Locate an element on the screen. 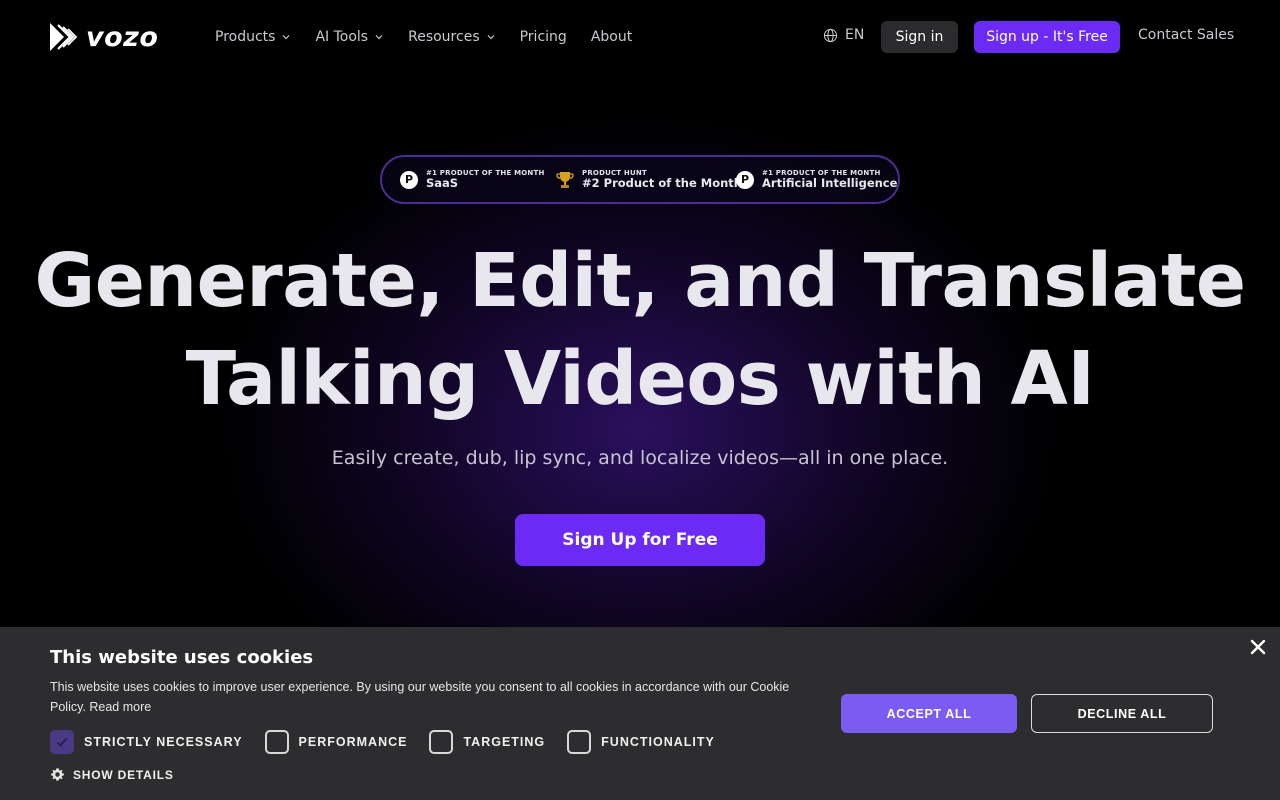 The image size is (1280, 800). signup-free-button: Sign Up for Free is located at coordinates (640, 540).